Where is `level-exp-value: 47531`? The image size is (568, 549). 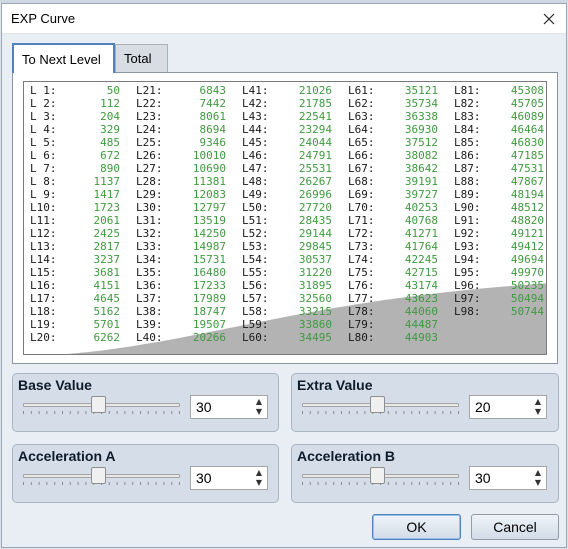 level-exp-value: 47531 is located at coordinates (527, 168).